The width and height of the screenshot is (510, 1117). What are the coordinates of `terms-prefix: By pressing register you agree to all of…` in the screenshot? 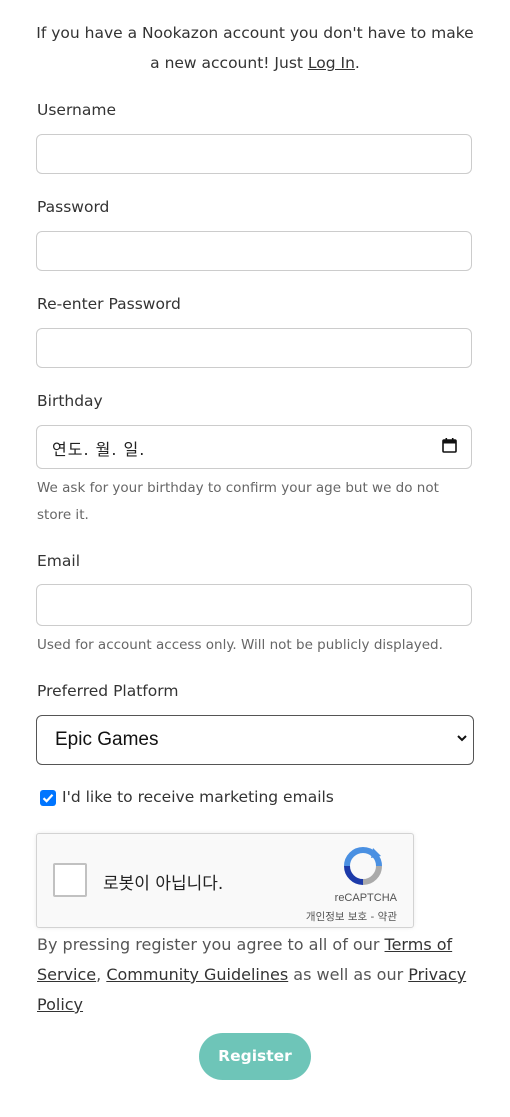 It's located at (211, 944).